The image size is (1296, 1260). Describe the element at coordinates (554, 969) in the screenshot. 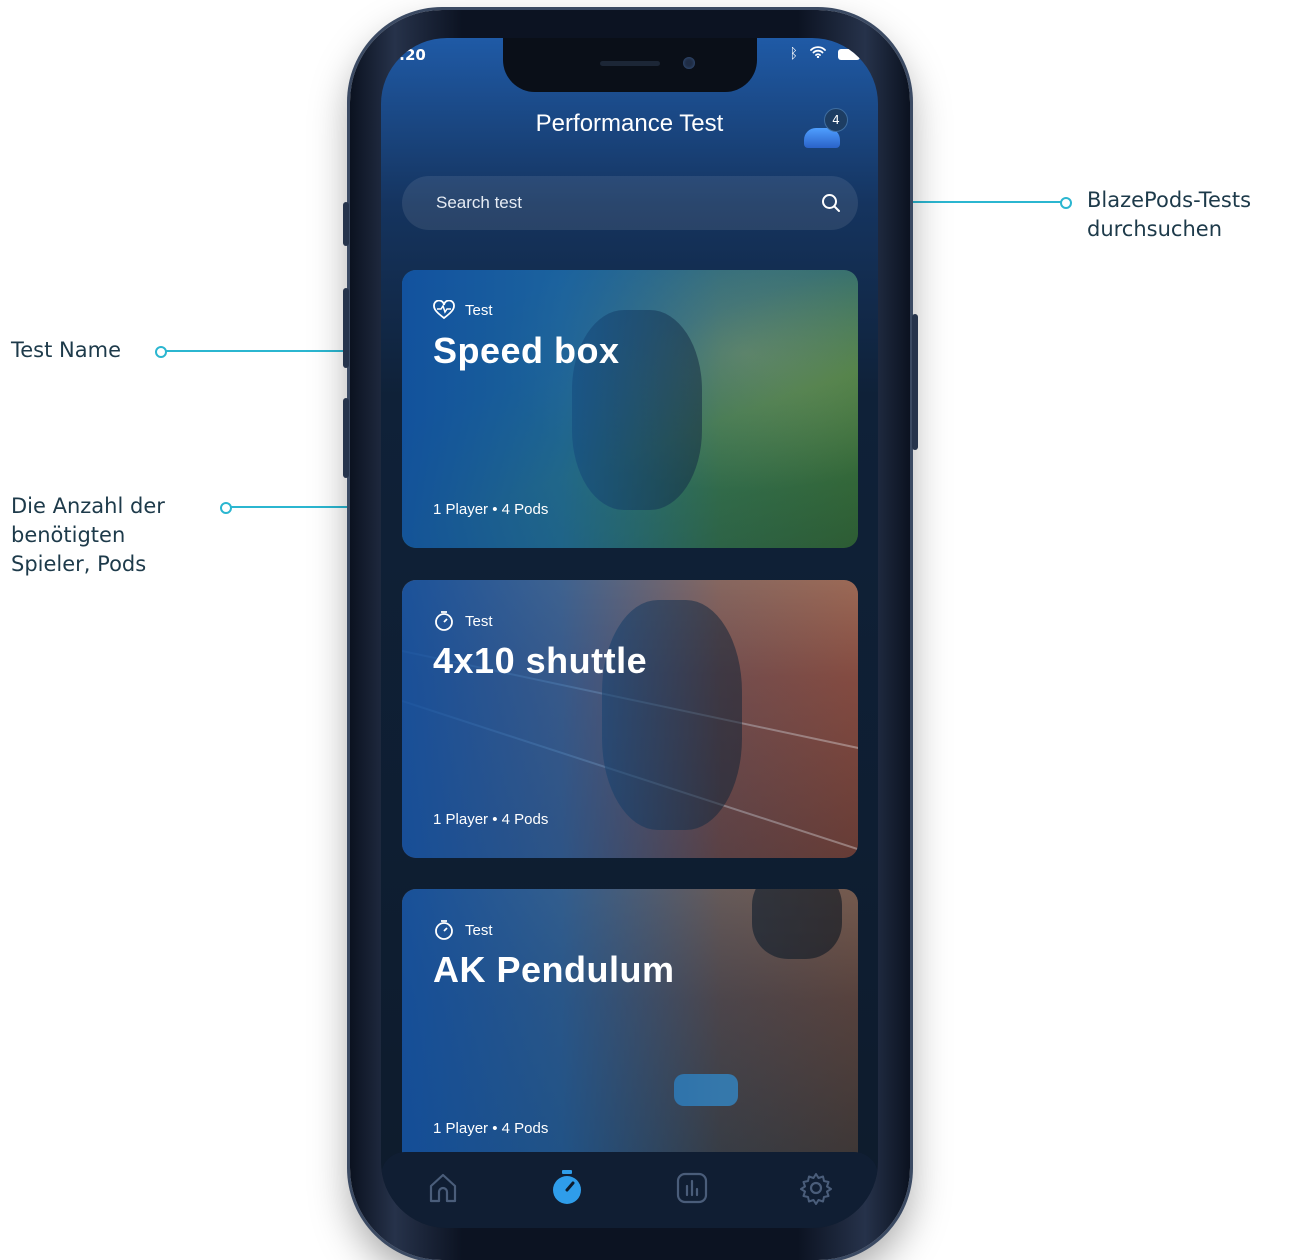

I see `card-title: AK Pendulum` at that location.